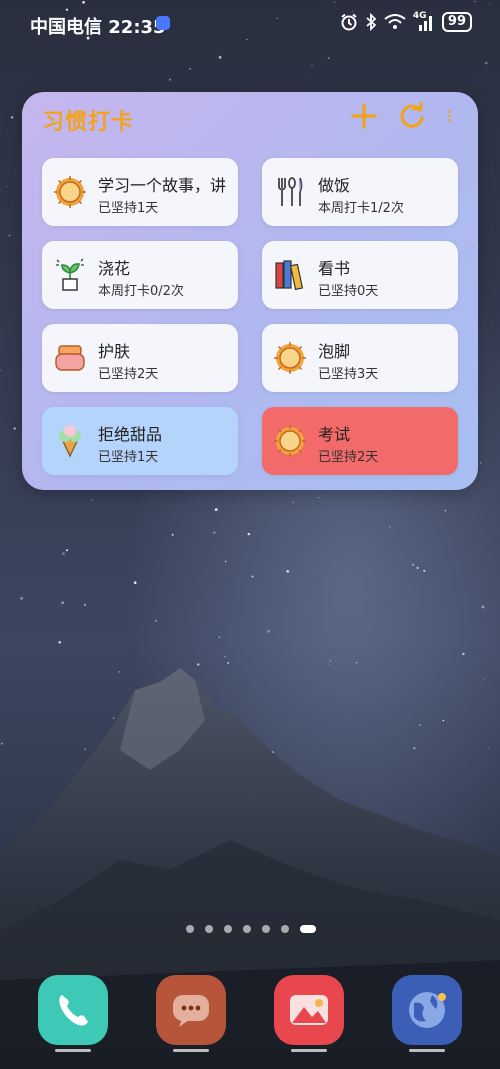  What do you see at coordinates (427, 1050) in the screenshot?
I see `browser-app-indicator` at bounding box center [427, 1050].